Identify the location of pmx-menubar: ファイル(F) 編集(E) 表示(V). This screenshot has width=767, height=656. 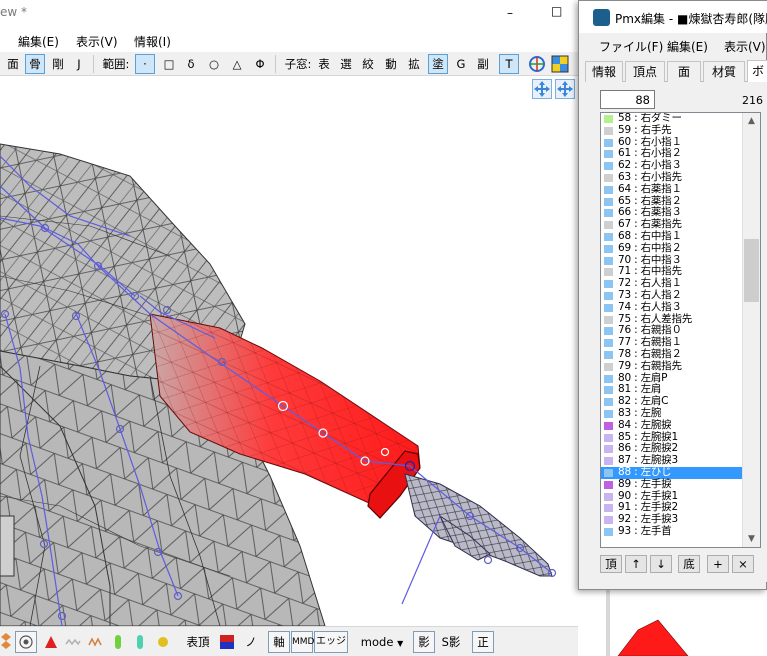
(673, 46).